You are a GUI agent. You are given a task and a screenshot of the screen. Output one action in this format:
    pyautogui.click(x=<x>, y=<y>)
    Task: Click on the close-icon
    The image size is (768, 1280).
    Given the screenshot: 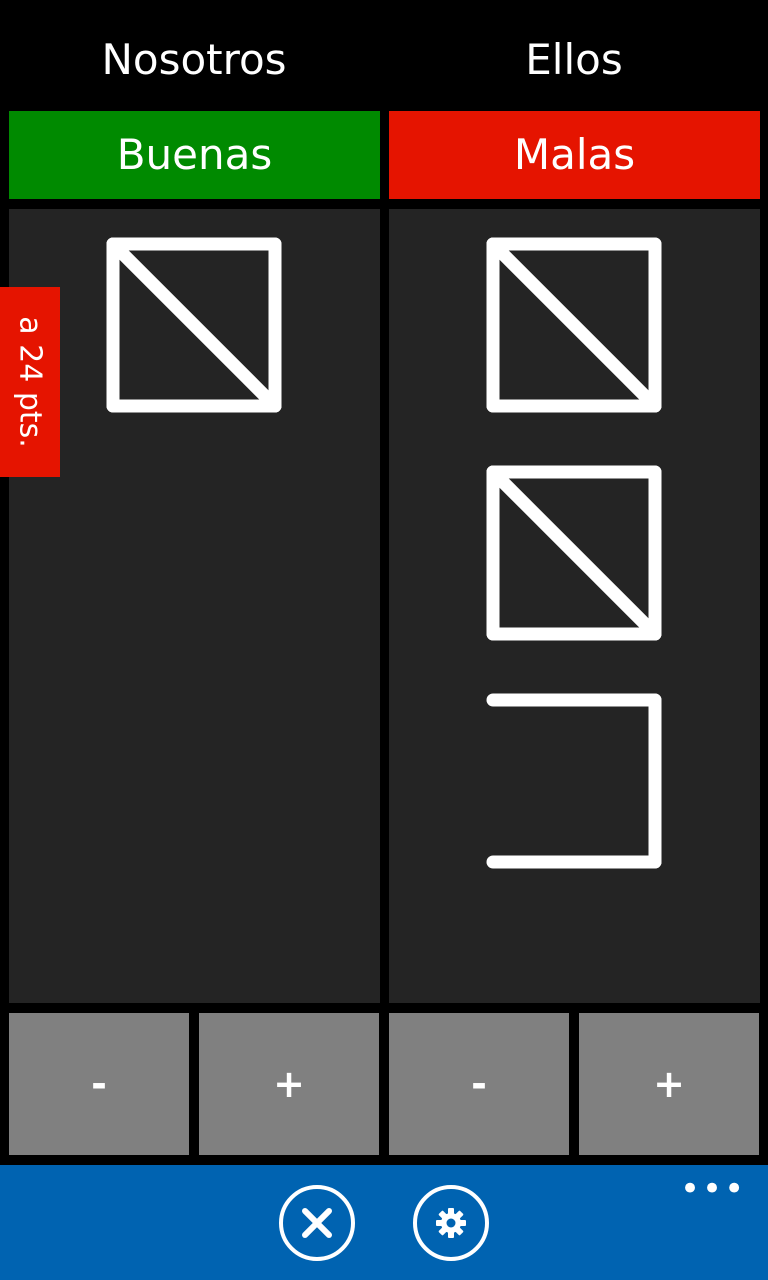 What is the action you would take?
    pyautogui.click(x=317, y=1223)
    